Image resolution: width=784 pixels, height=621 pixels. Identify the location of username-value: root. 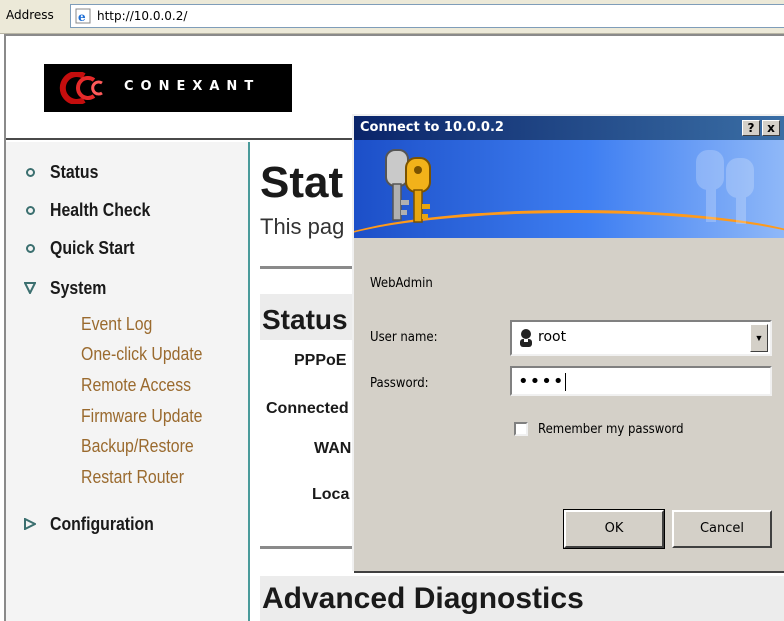
(552, 337).